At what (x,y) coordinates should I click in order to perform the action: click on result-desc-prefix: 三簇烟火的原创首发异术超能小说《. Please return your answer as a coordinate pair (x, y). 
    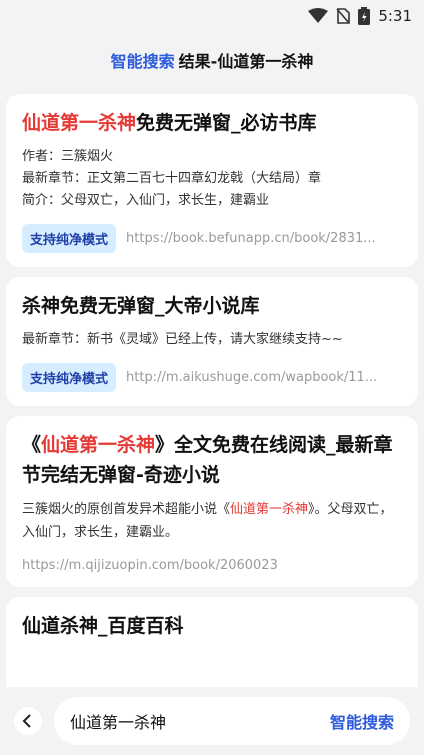
    Looking at the image, I should click on (126, 509).